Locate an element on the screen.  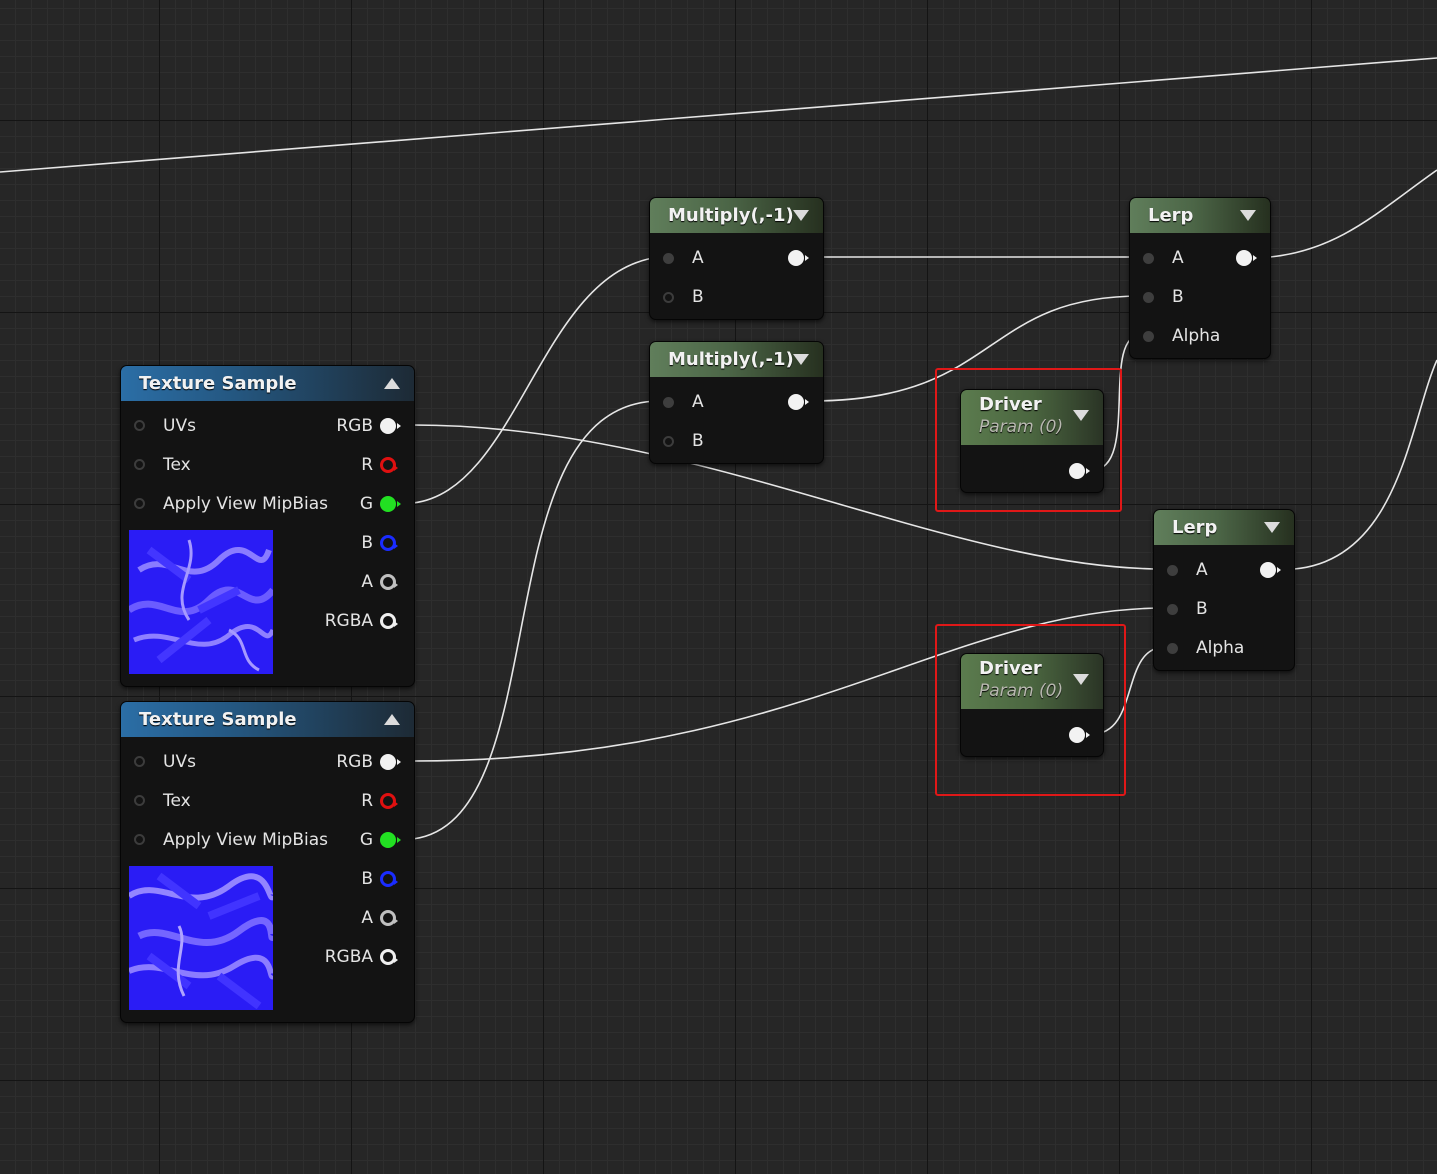
wire-tex1-g-to-mul1-a is located at coordinates (536, 380).